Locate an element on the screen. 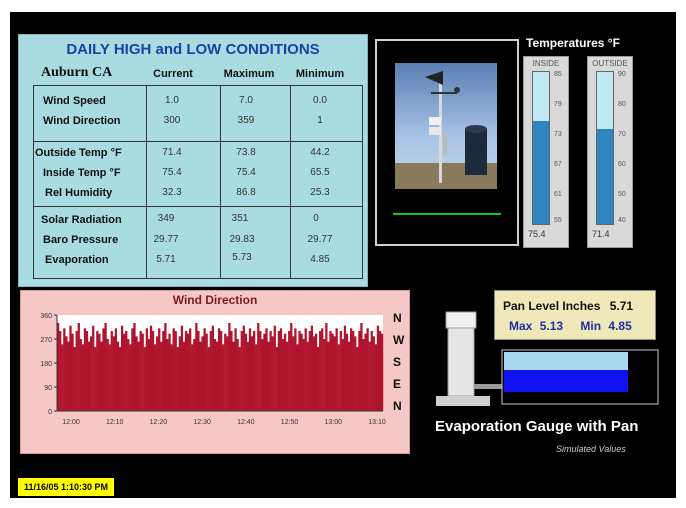 This screenshot has width=686, height=508. inside-tick: 55 is located at coordinates (558, 220).